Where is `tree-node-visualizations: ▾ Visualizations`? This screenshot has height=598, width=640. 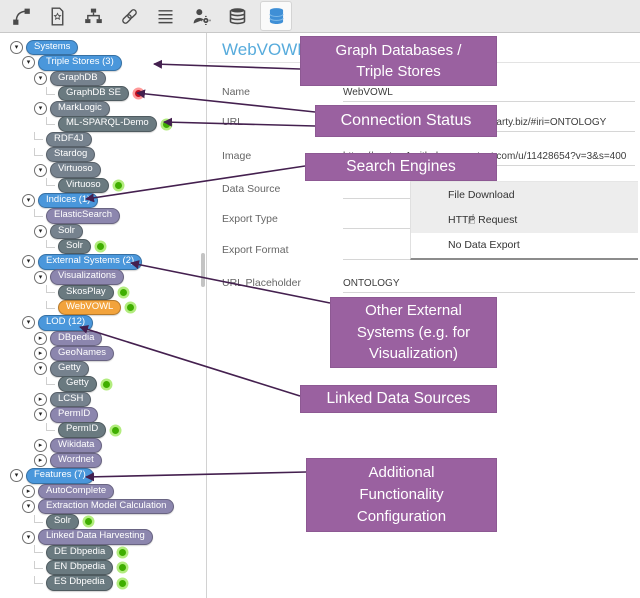 tree-node-visualizations: ▾ Visualizations is located at coordinates (103, 277).